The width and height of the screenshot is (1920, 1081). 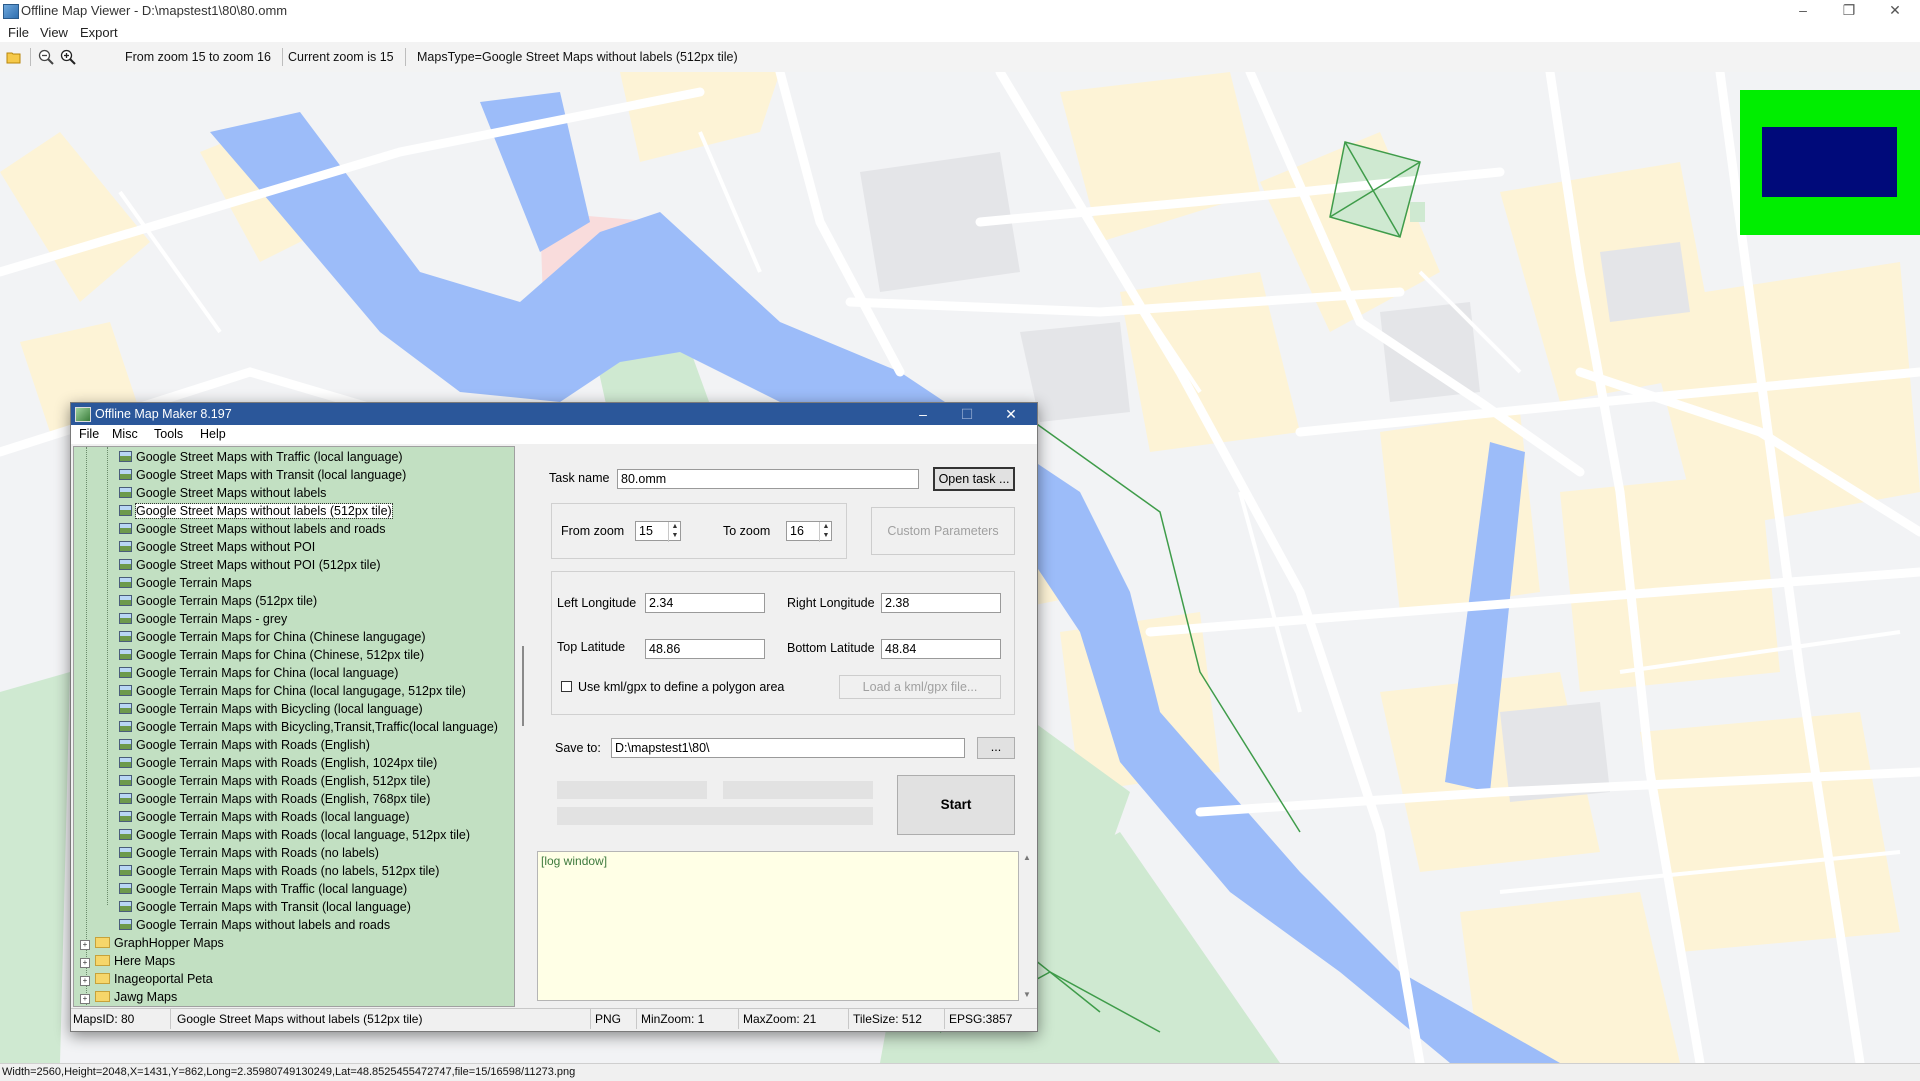 I want to click on close-button: ✕, so click(x=1895, y=11).